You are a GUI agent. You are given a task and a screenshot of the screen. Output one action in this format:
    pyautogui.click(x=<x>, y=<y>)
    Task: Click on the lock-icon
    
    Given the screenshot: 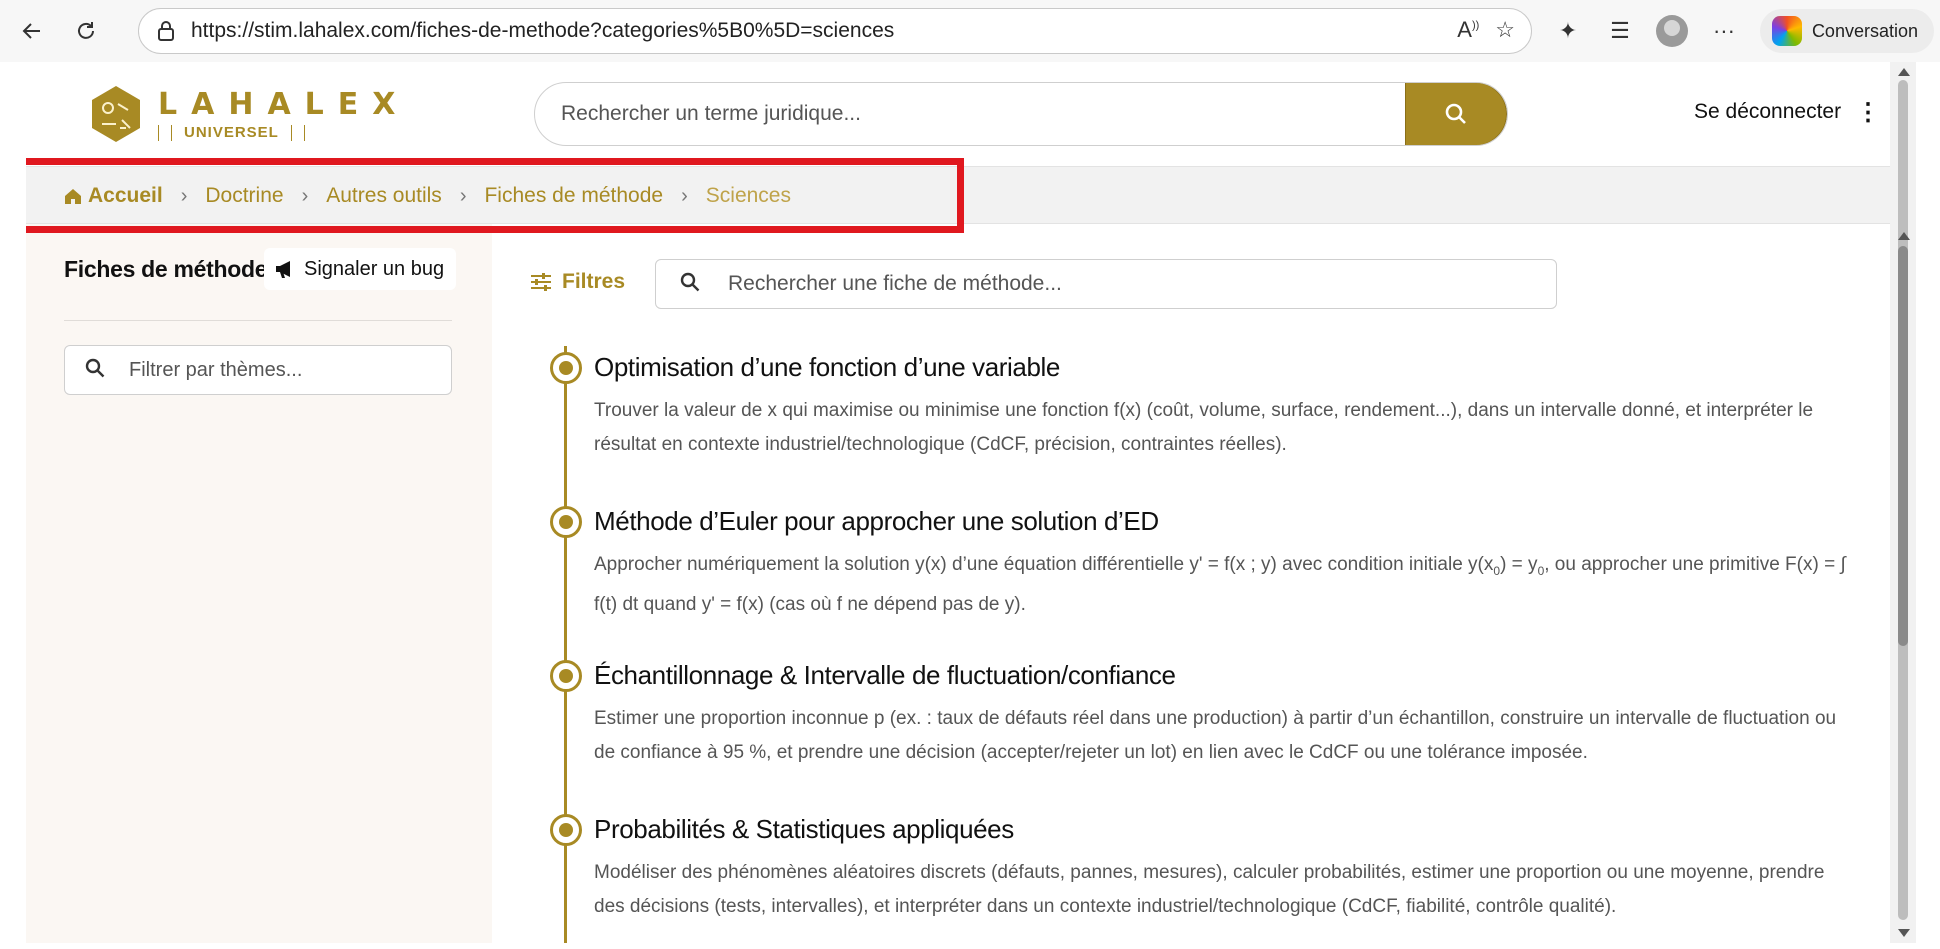 What is the action you would take?
    pyautogui.click(x=166, y=31)
    